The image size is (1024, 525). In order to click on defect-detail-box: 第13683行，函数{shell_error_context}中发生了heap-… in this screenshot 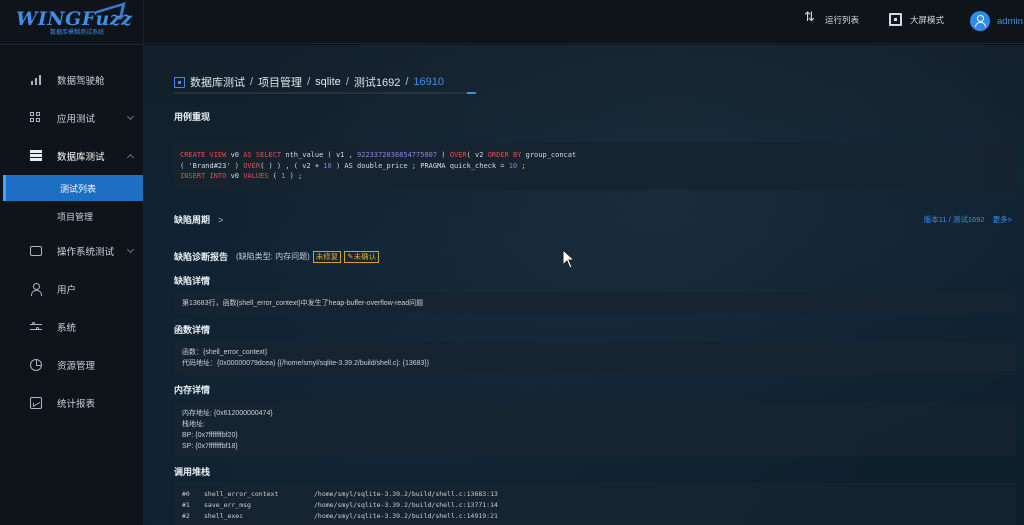, I will do `click(595, 303)`.